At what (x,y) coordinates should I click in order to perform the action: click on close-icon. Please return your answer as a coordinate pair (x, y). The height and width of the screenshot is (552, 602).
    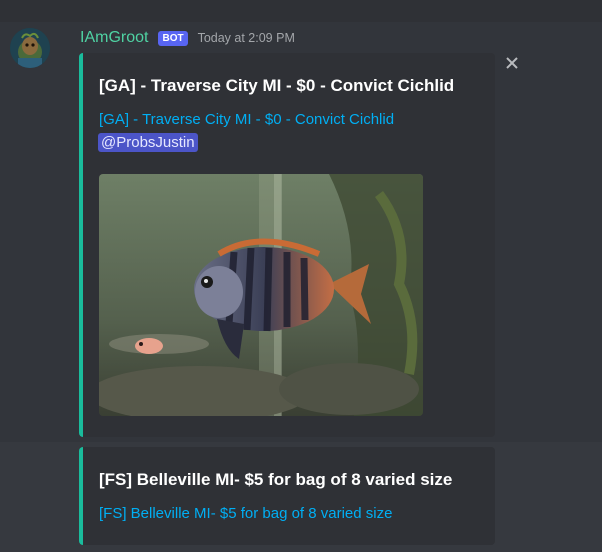
    Looking at the image, I should click on (512, 63).